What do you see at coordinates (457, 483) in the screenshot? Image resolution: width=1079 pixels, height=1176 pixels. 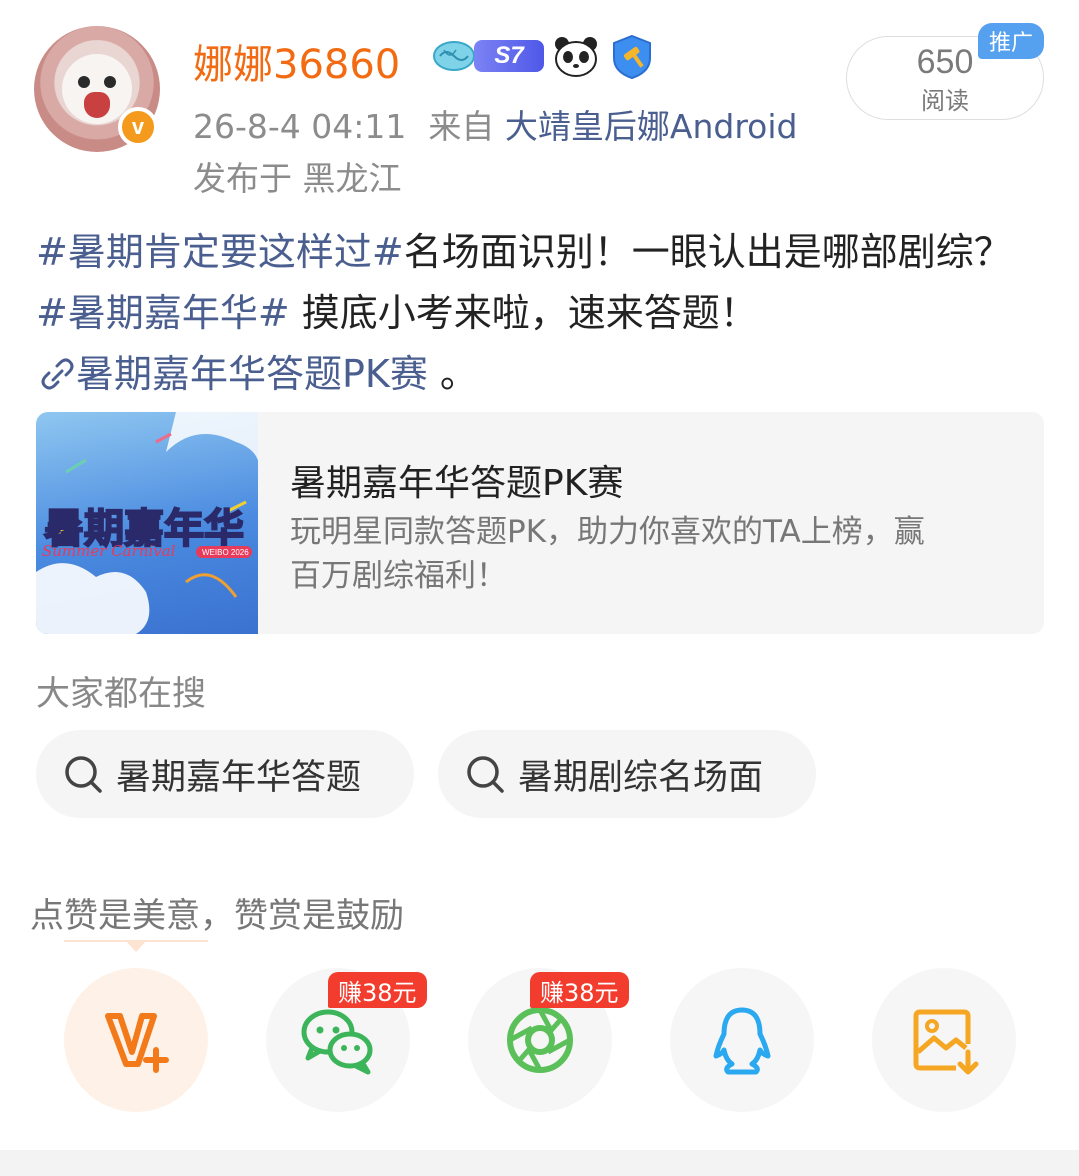 I see `card-title: 暑期嘉年华答题PK赛` at bounding box center [457, 483].